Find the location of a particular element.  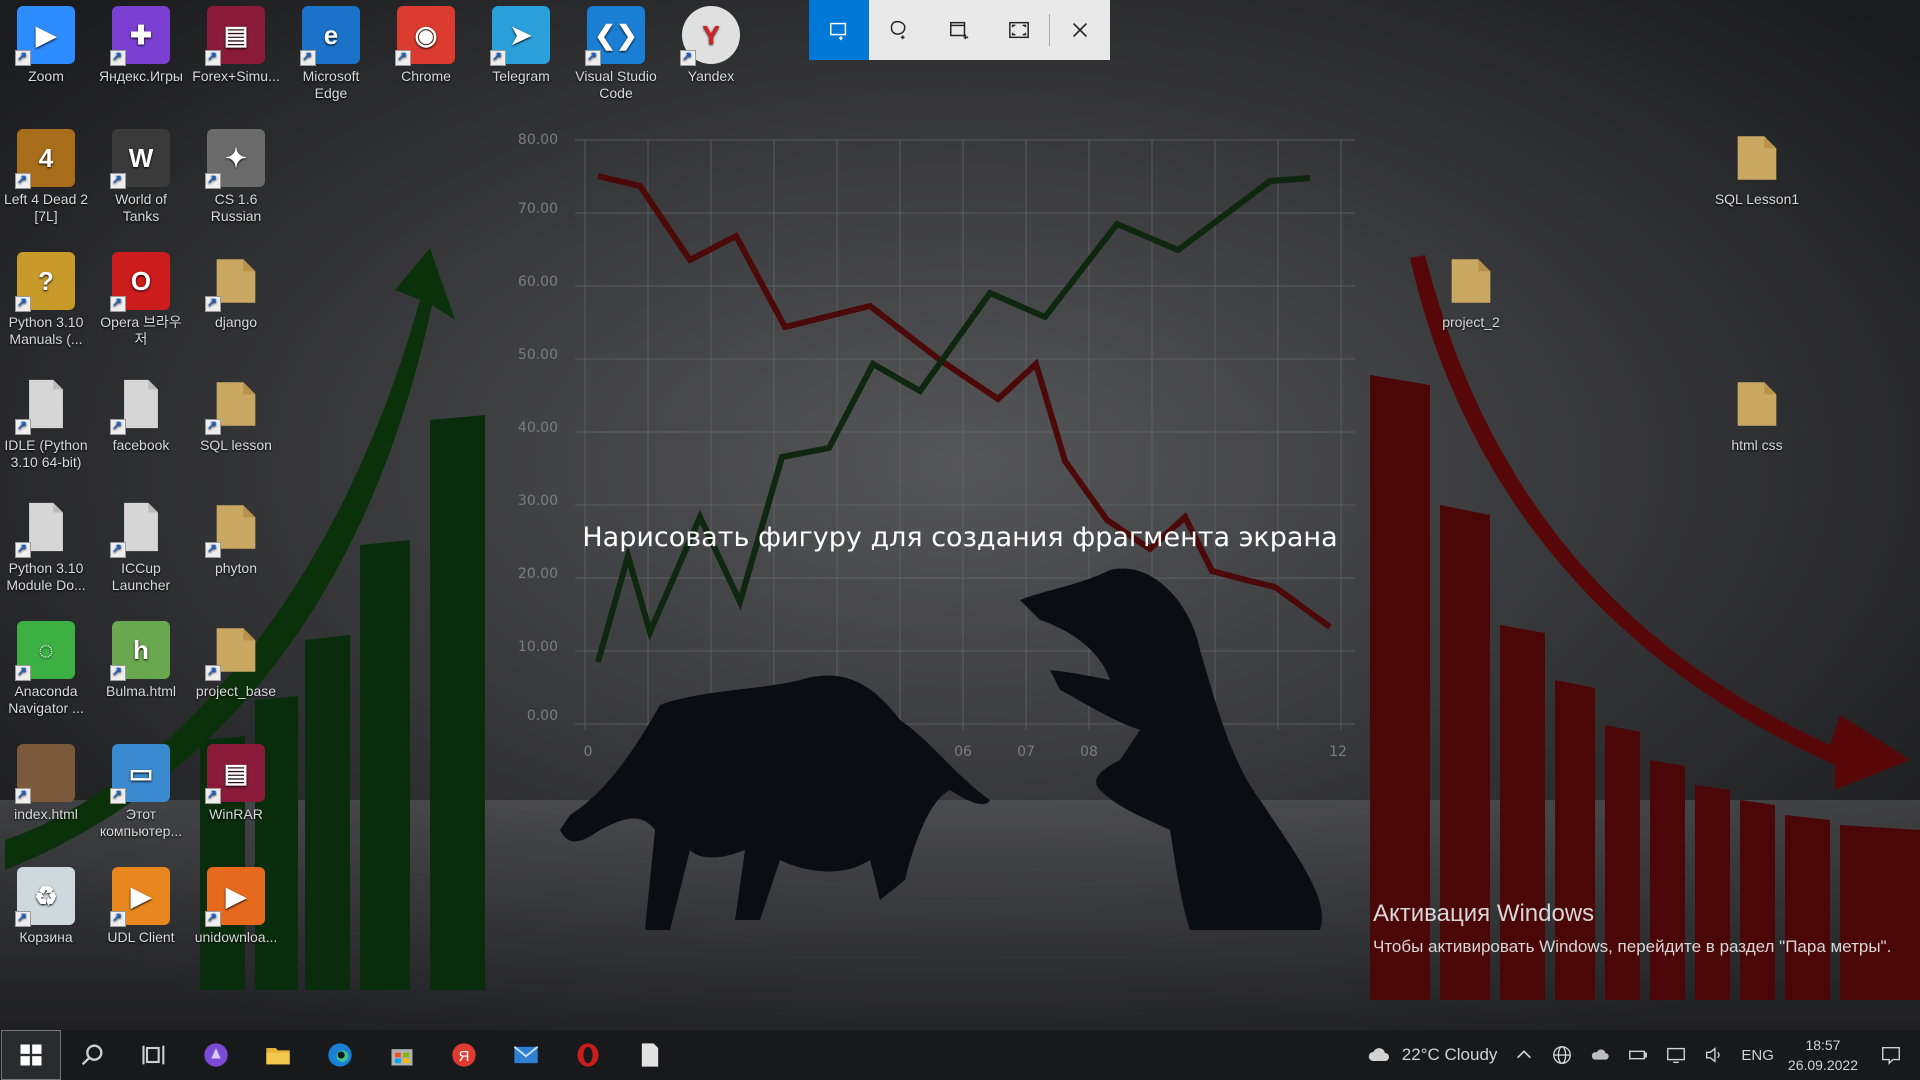

desktop-icon: facebook is located at coordinates (141, 428).